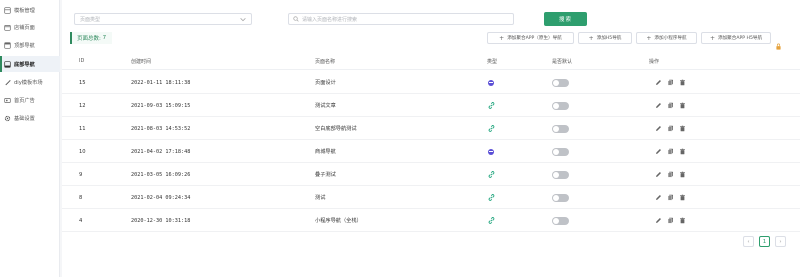  What do you see at coordinates (401, 19) in the screenshot?
I see `search-input: 请输入页面名称进行搜索` at bounding box center [401, 19].